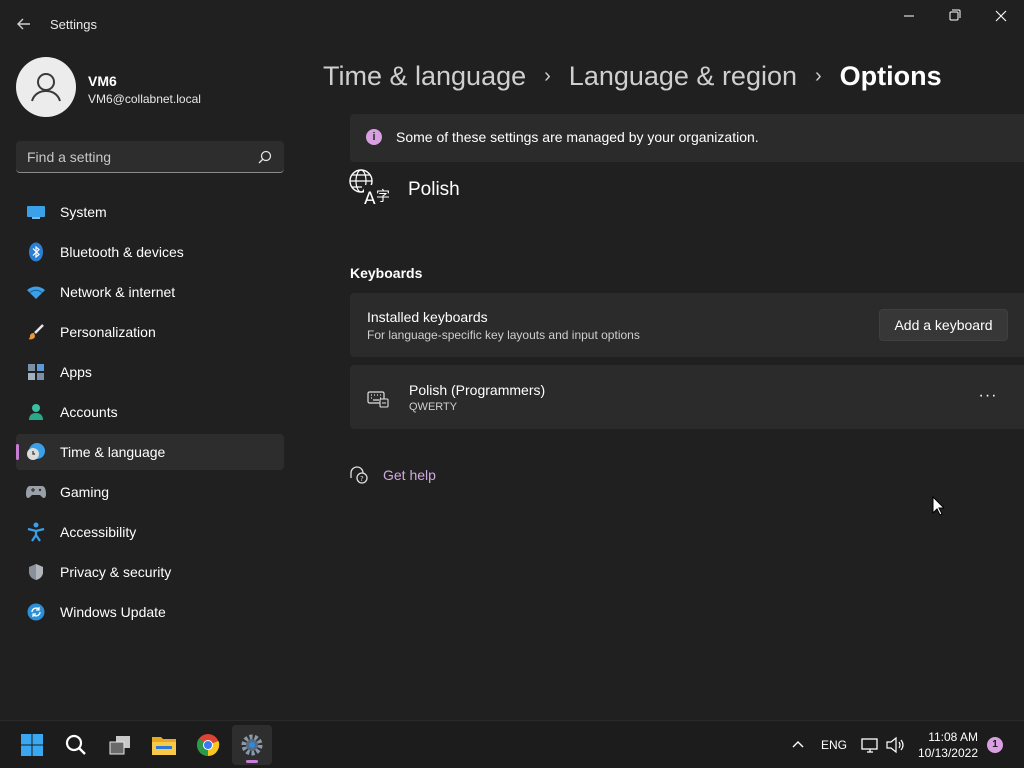 This screenshot has width=1024, height=768. I want to click on language-icon: A 字, so click(369, 188).